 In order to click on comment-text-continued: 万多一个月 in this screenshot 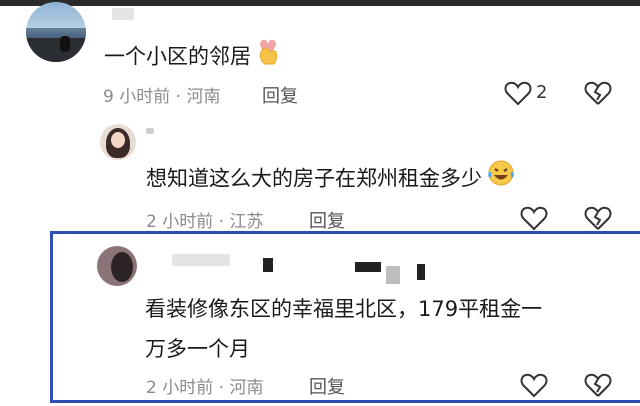, I will do `click(197, 349)`.